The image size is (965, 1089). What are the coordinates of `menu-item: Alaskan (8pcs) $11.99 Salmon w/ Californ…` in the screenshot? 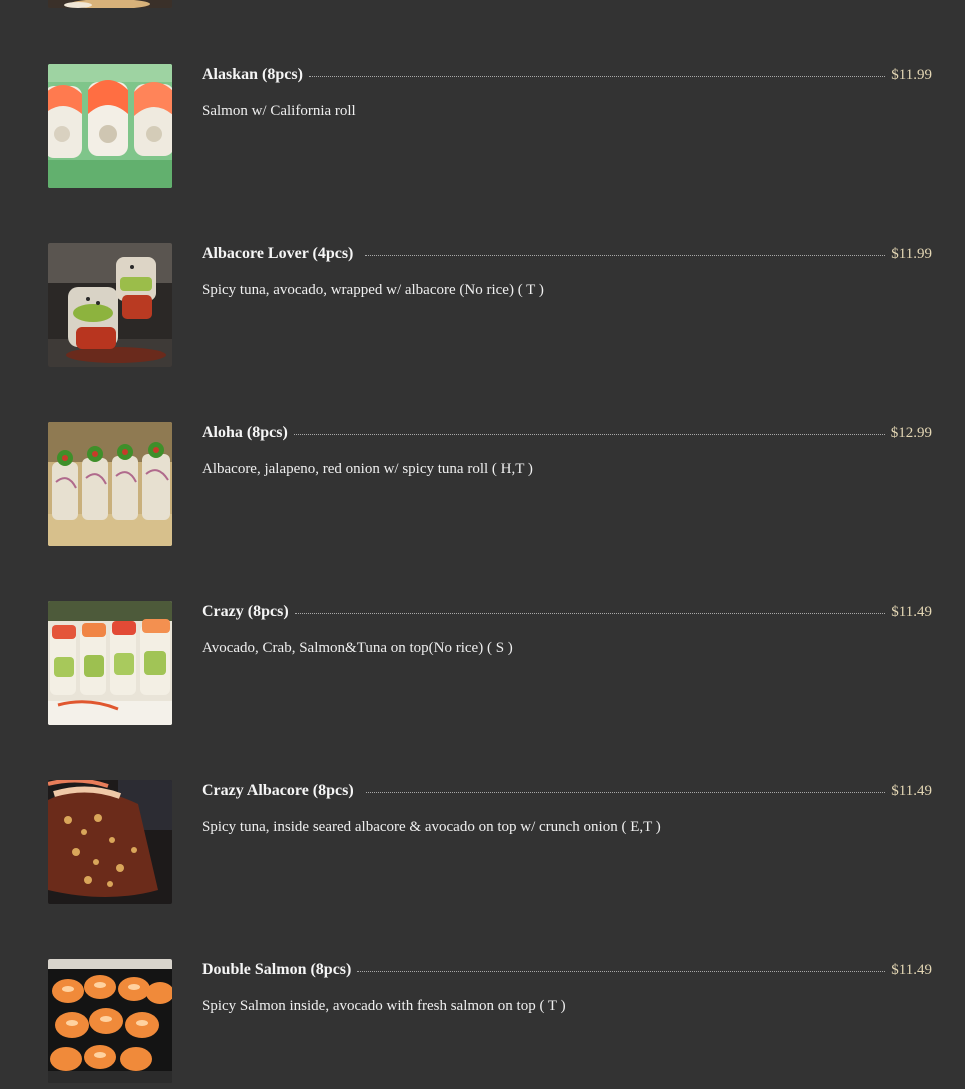 It's located at (490, 126).